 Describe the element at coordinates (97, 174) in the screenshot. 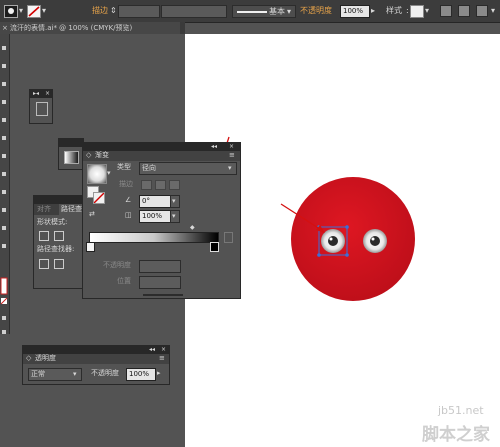

I see `gradient-preview-swatch` at that location.